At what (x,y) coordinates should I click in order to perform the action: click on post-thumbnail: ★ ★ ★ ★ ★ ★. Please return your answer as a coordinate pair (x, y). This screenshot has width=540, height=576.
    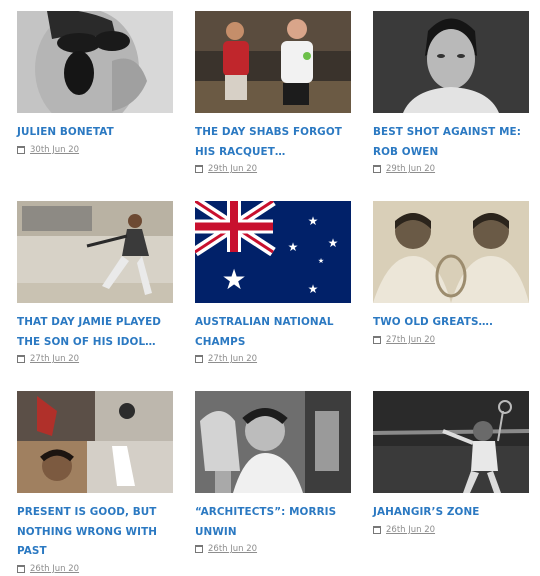
    Looking at the image, I should click on (273, 252).